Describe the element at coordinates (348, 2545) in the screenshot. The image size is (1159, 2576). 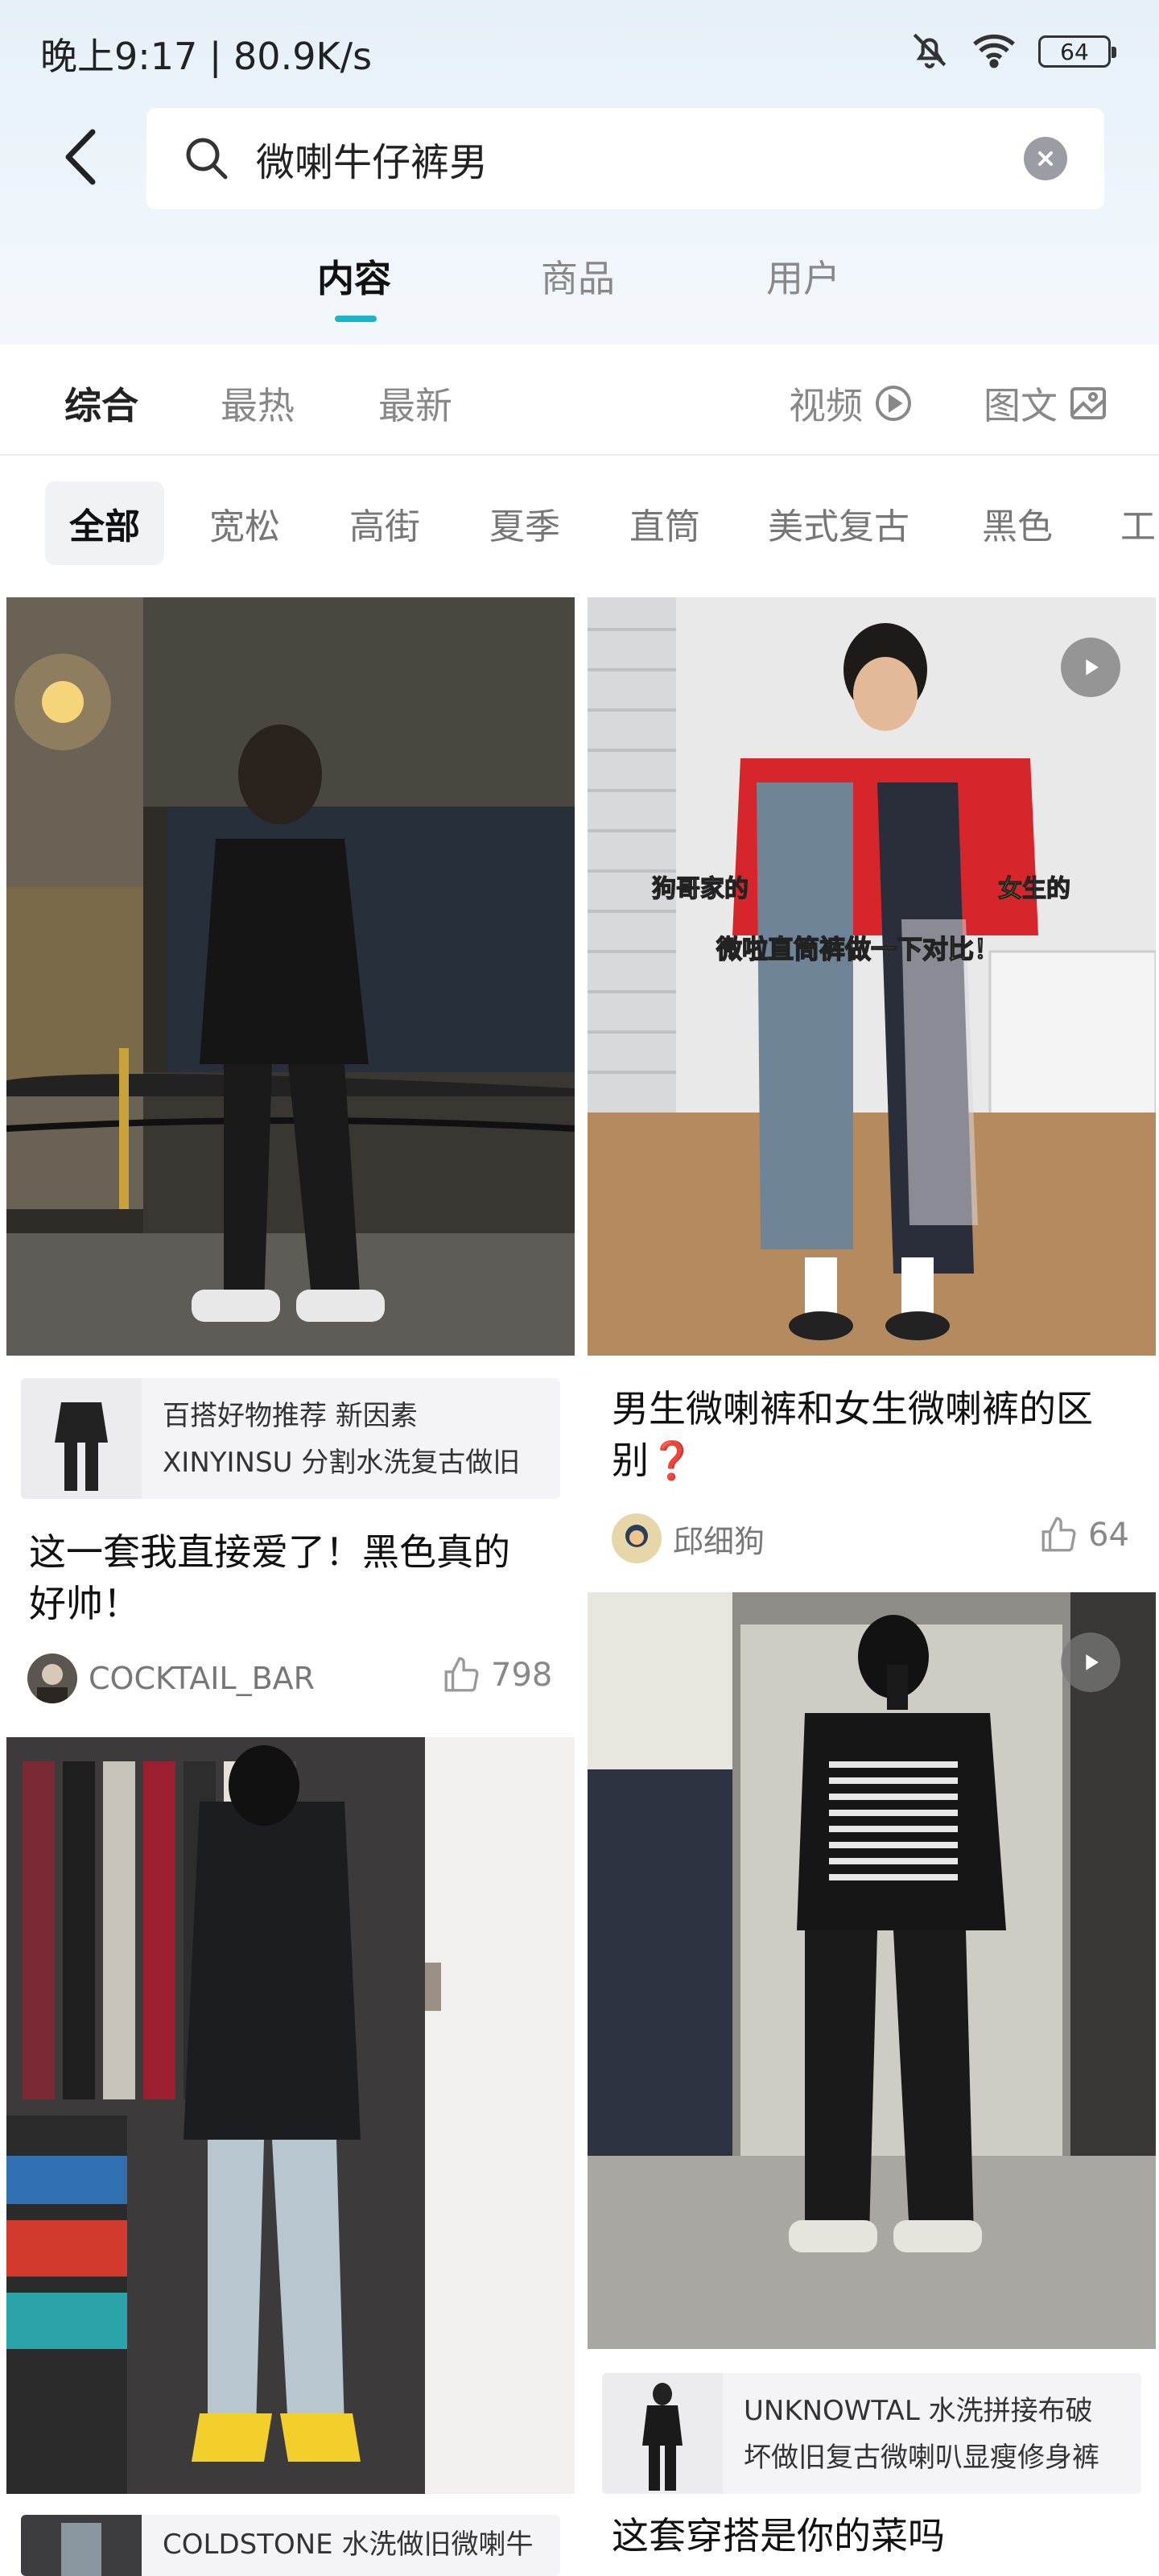
I see `card-3-product-line1: COLDSTONE 水洗做旧微喇牛` at that location.